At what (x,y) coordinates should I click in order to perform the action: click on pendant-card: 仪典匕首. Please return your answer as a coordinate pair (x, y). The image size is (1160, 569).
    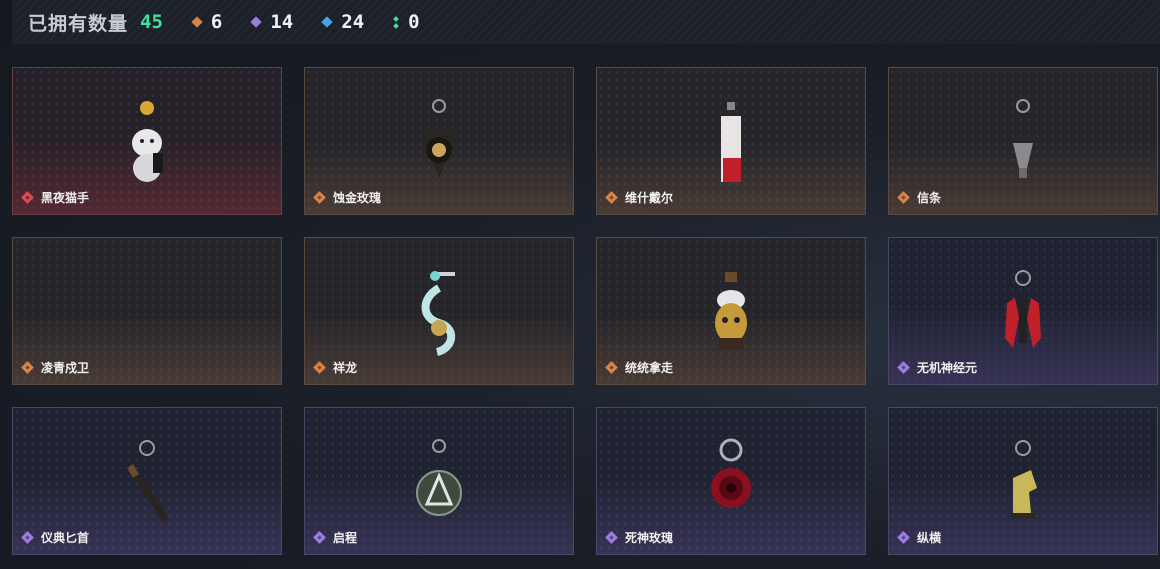
    Looking at the image, I should click on (147, 481).